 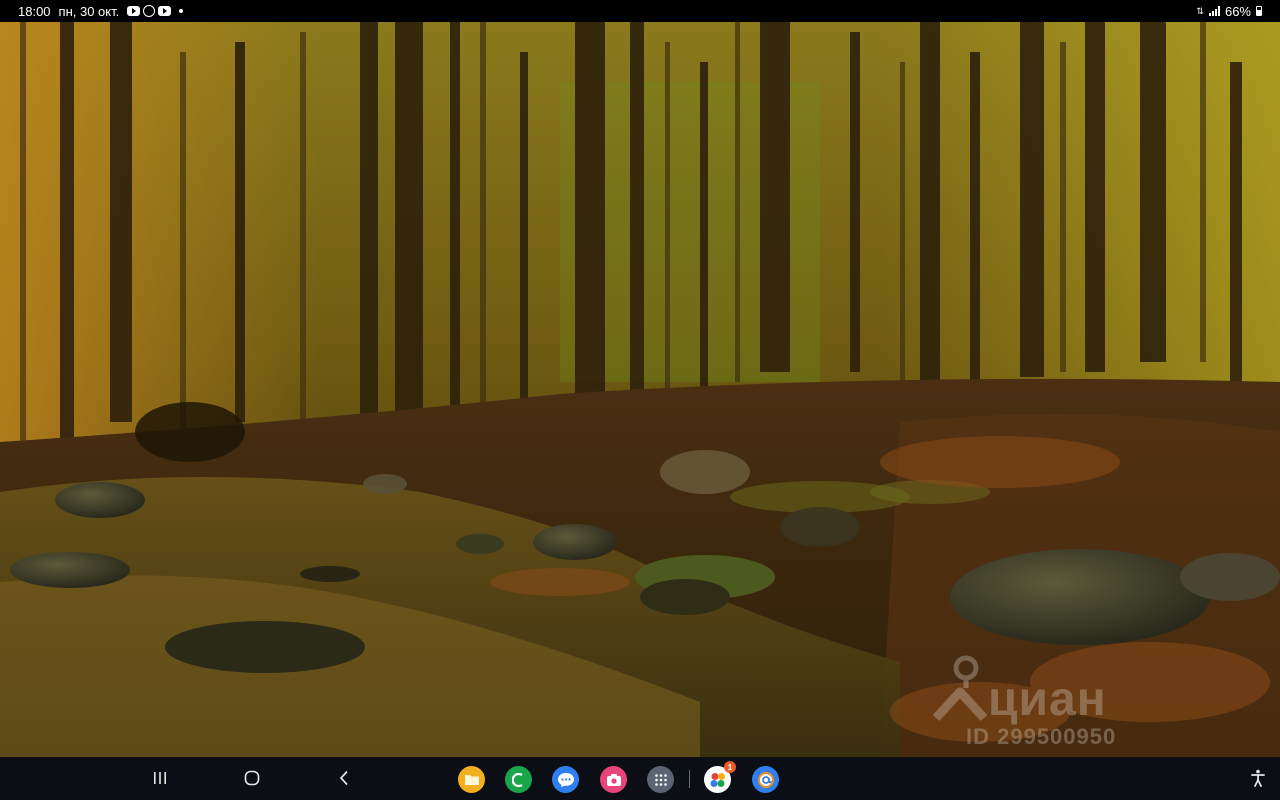 I want to click on messages-app, so click(x=565, y=779).